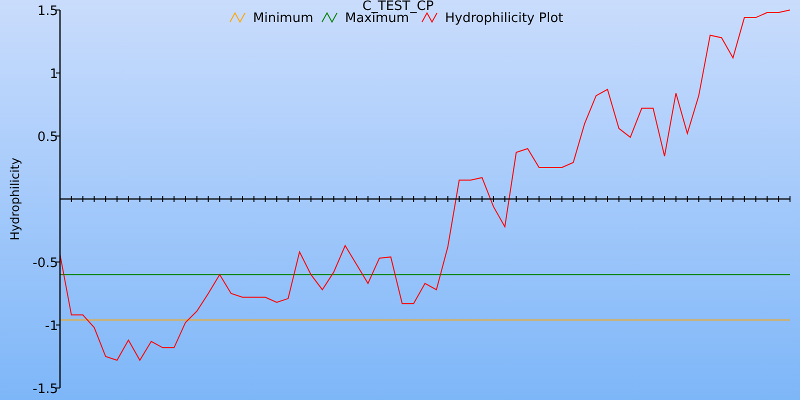 Image resolution: width=800 pixels, height=400 pixels. Describe the element at coordinates (45, 263) in the screenshot. I see `y-tick-label: -0.5` at that location.